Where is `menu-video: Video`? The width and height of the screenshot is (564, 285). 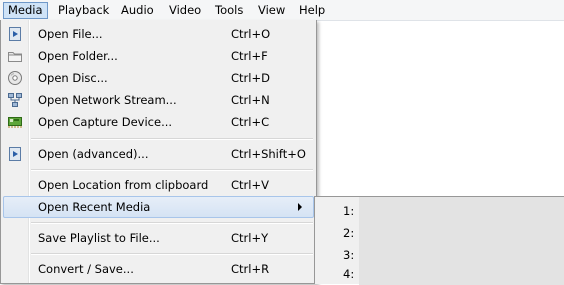
menu-video: Video is located at coordinates (185, 10).